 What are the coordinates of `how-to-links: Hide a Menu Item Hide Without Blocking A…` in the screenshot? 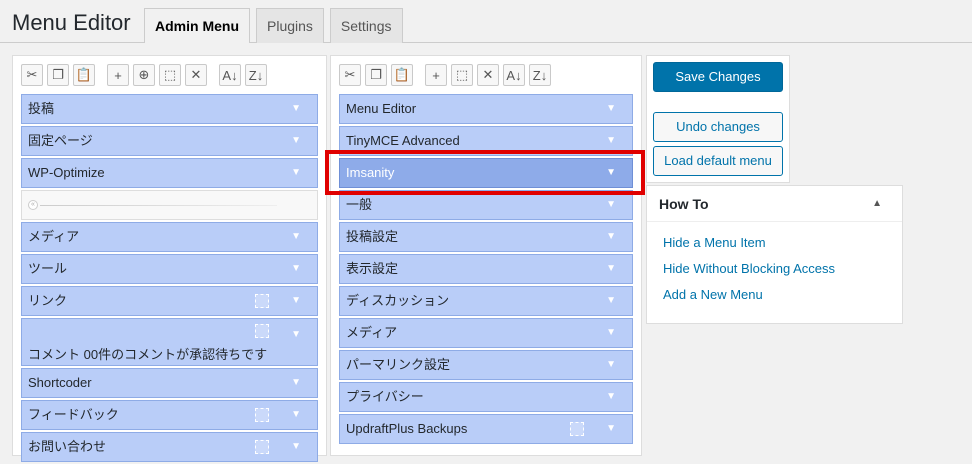 It's located at (774, 269).